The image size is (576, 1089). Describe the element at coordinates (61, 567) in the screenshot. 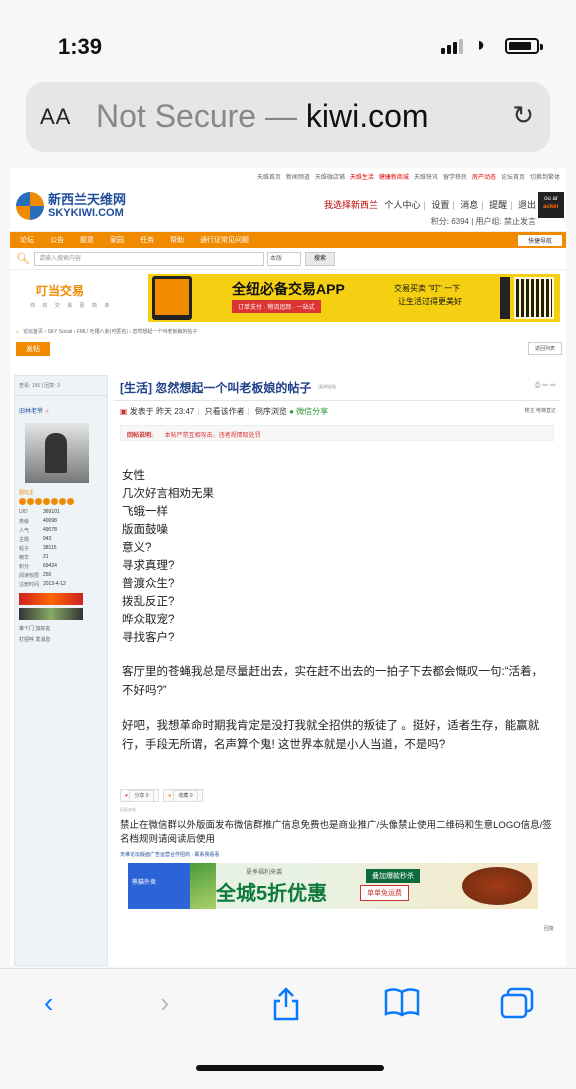

I see `profile-row: 积分 69424` at that location.